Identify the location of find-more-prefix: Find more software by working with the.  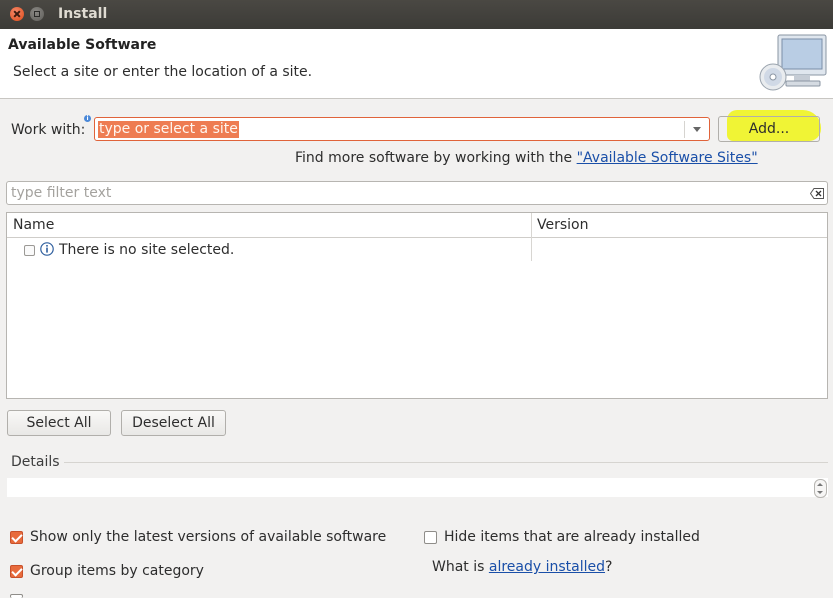
(436, 158).